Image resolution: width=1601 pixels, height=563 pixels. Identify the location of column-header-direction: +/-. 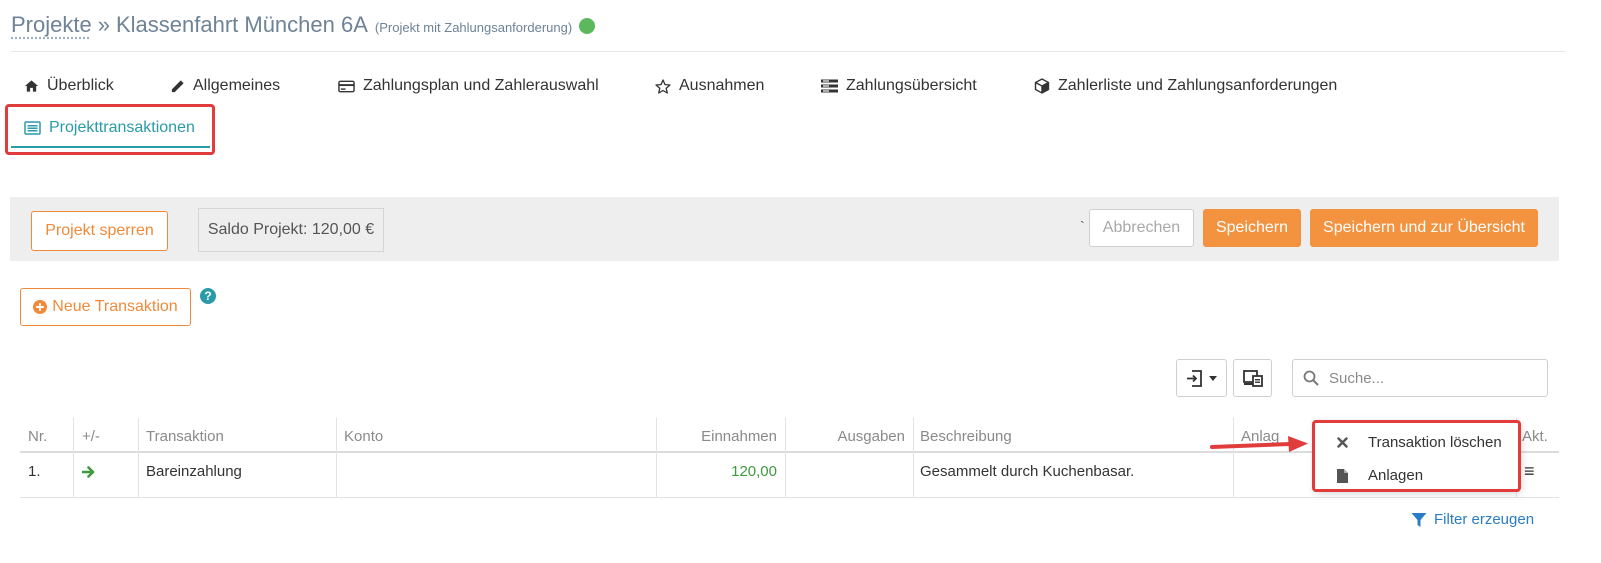
(91, 436).